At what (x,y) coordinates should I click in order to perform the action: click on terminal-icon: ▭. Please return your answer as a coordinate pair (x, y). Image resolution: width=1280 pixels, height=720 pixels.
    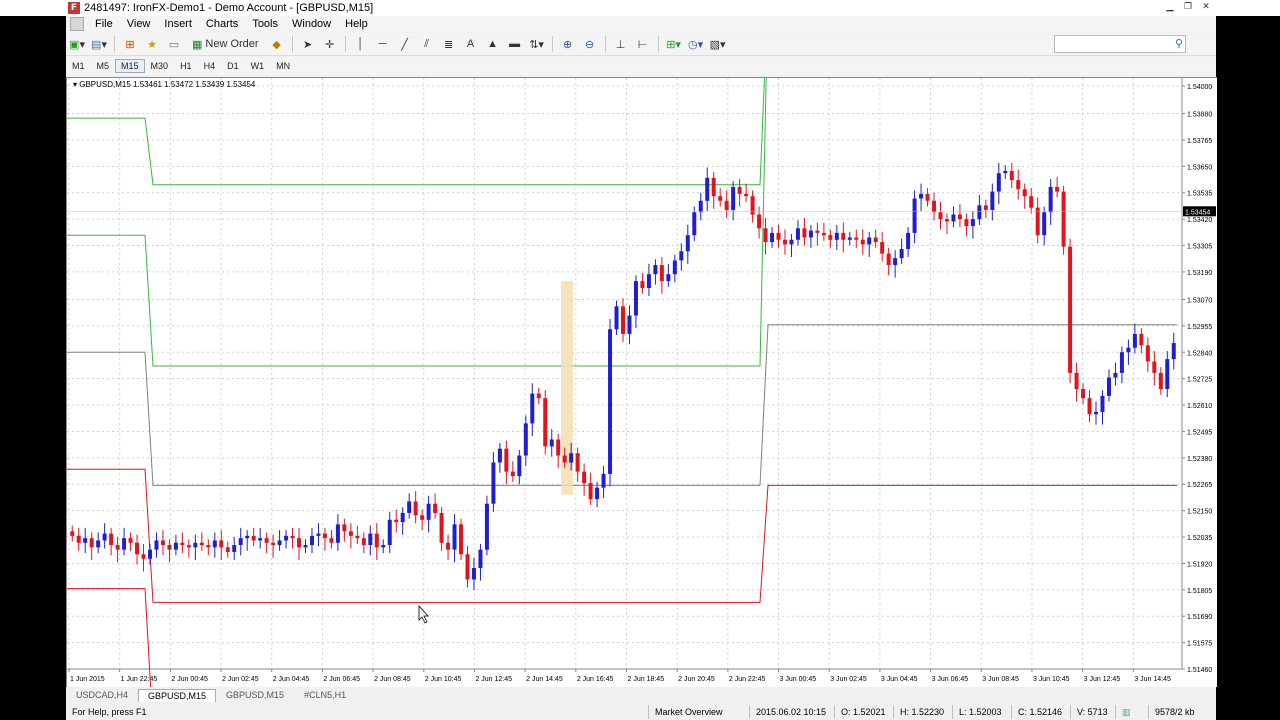
    Looking at the image, I should click on (174, 44).